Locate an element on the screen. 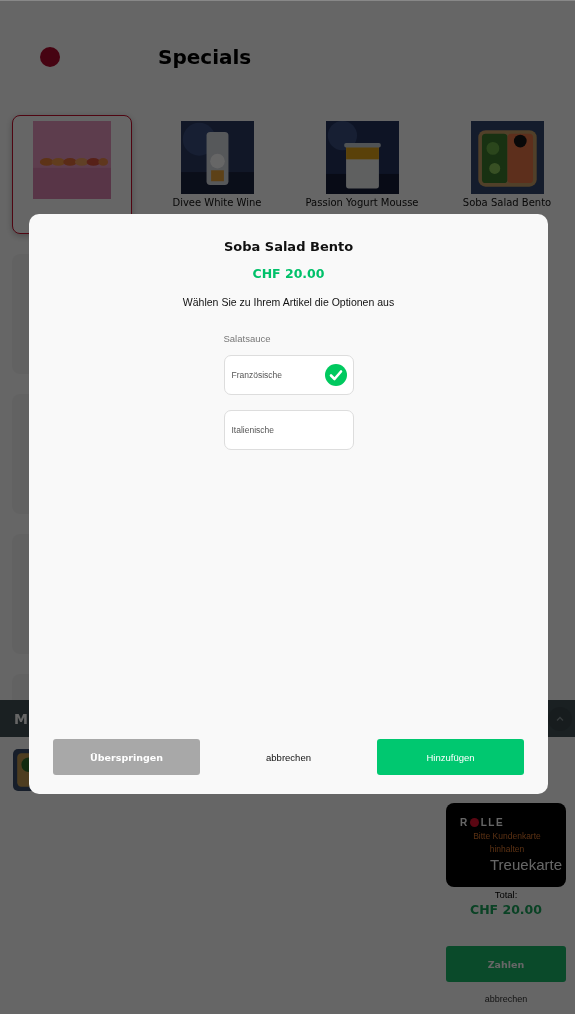 The width and height of the screenshot is (575, 1014). pay-button: Zahlen is located at coordinates (506, 964).